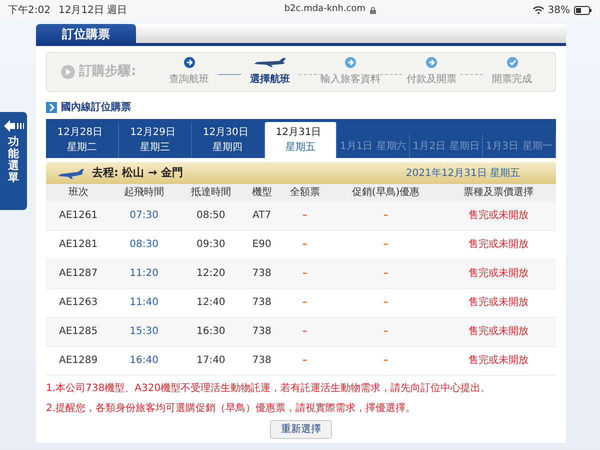  Describe the element at coordinates (269, 389) in the screenshot. I see `notice-text: 1.本公司738機型、A320機型不受理活生動物託運，若有託運活生動物需求，請先向訂位中心提出。` at that location.